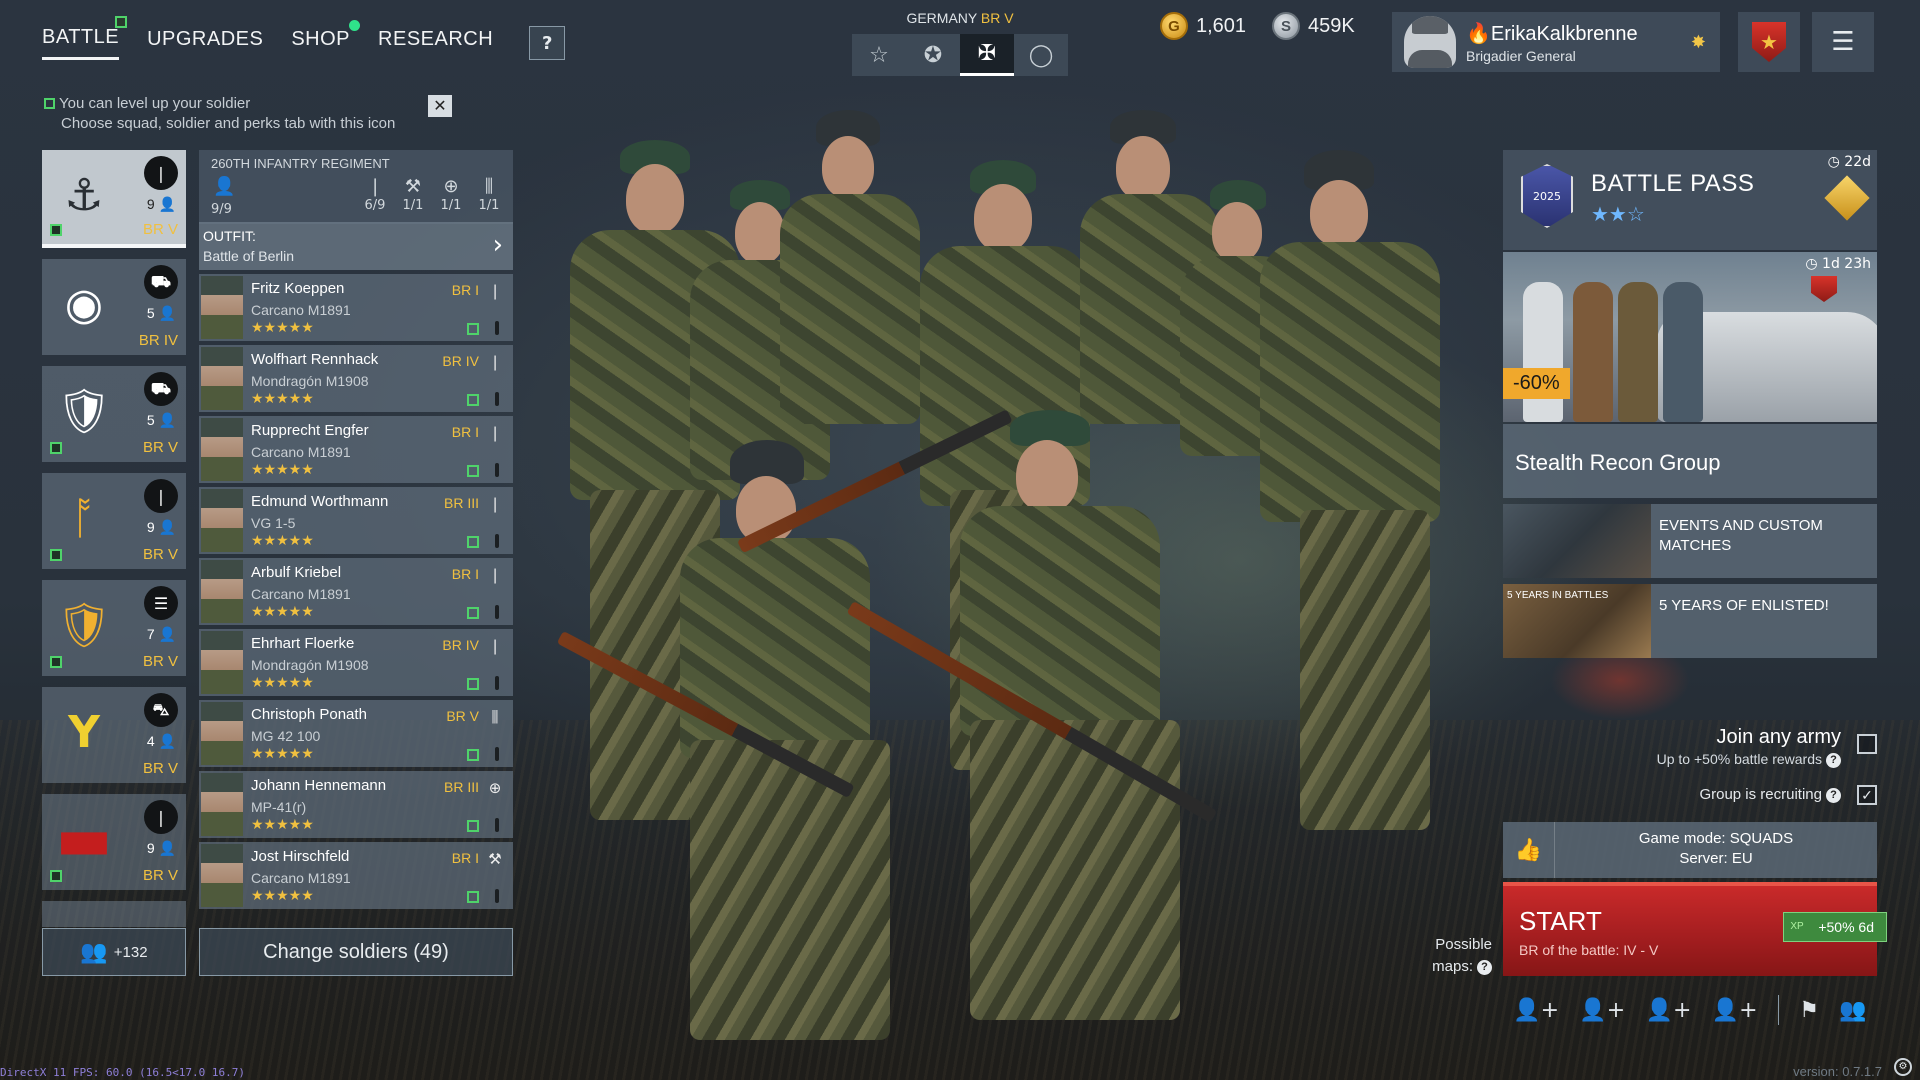 Image resolution: width=1920 pixels, height=1080 pixels. Describe the element at coordinates (435, 43) in the screenshot. I see `tab-research: RESEARCH` at that location.